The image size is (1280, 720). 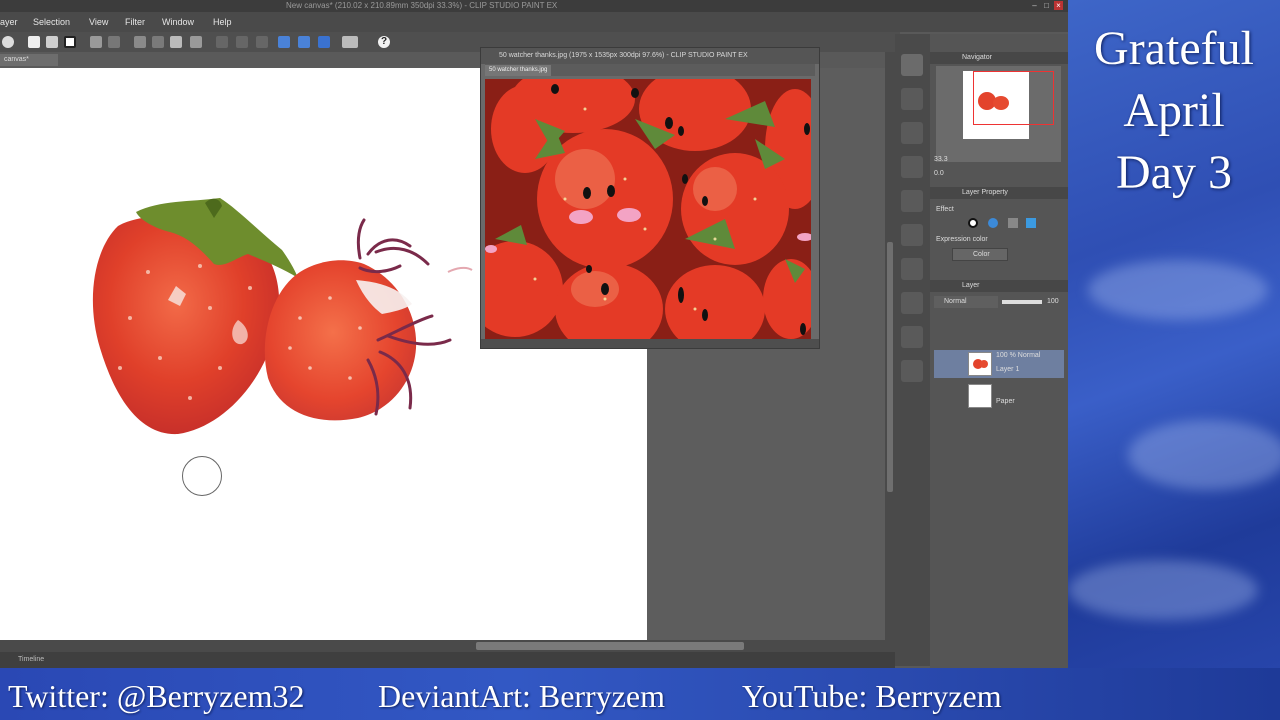 I want to click on menu-help: Help, so click(x=222, y=22).